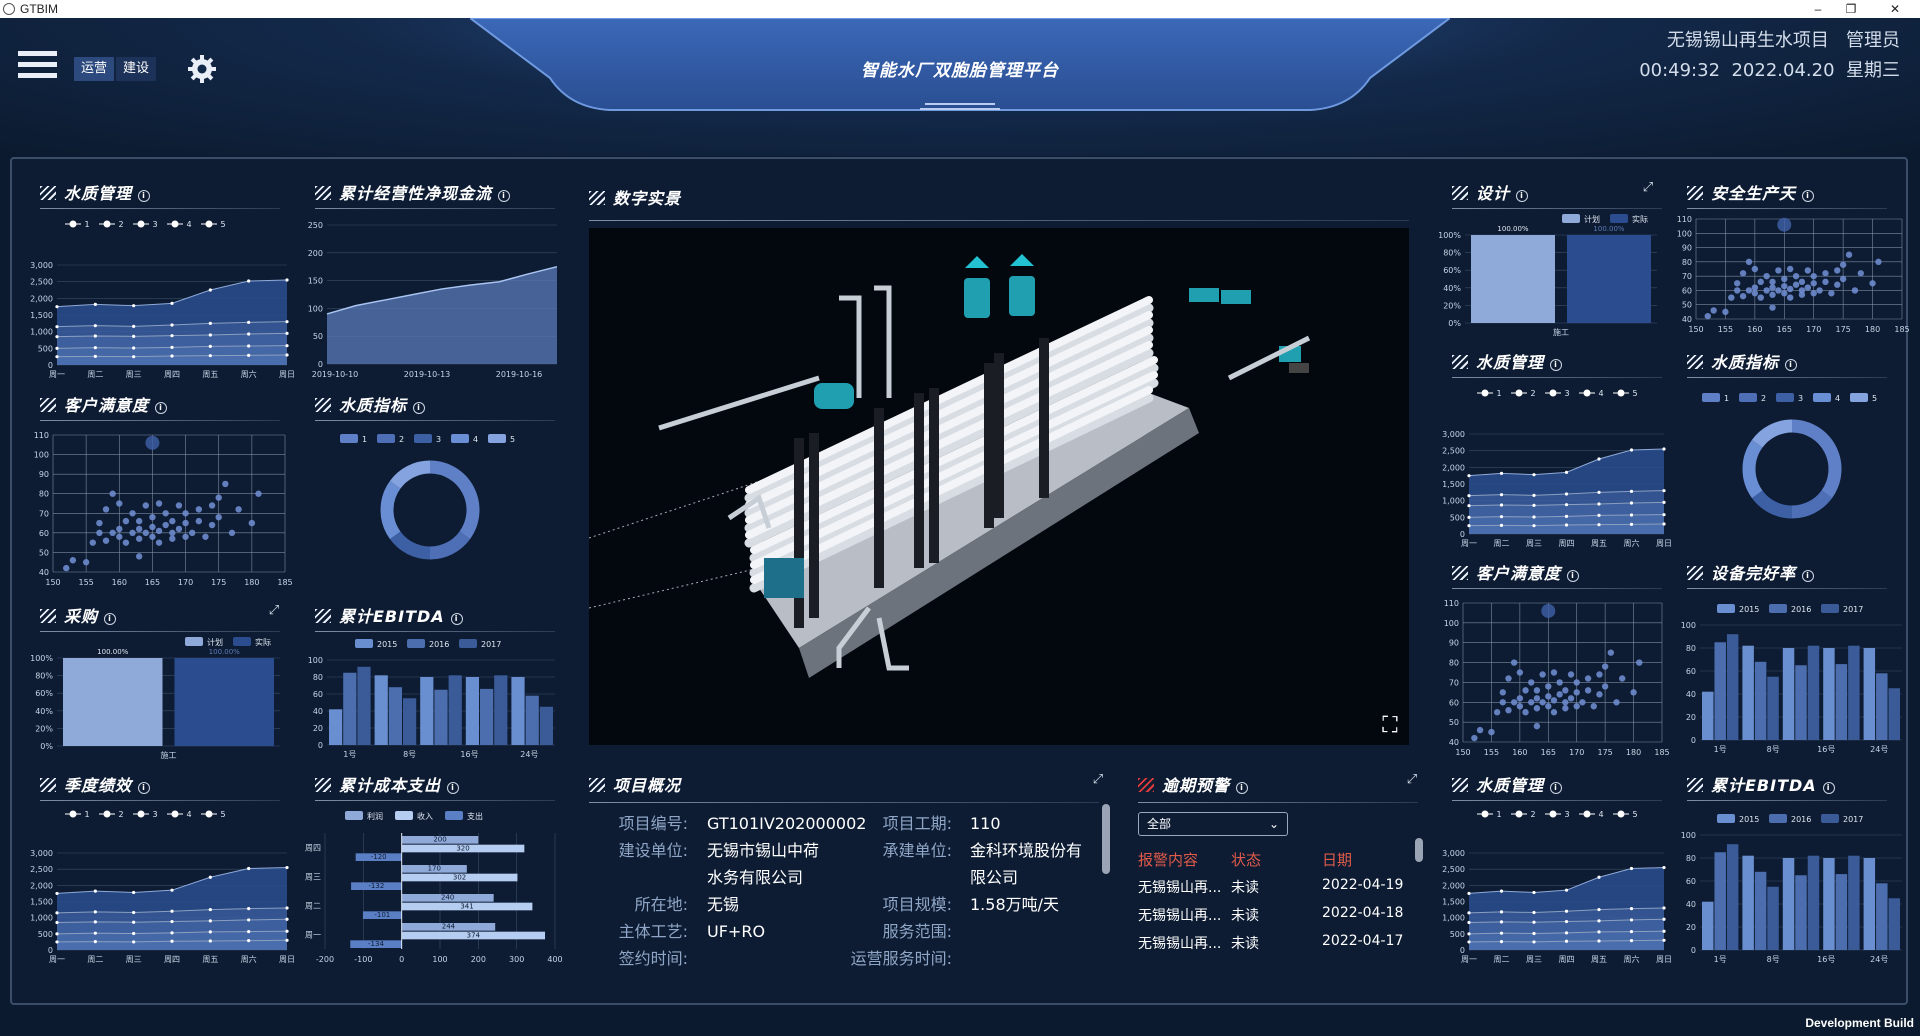  What do you see at coordinates (1592, 219) in the screenshot?
I see `legend-label: 计划` at bounding box center [1592, 219].